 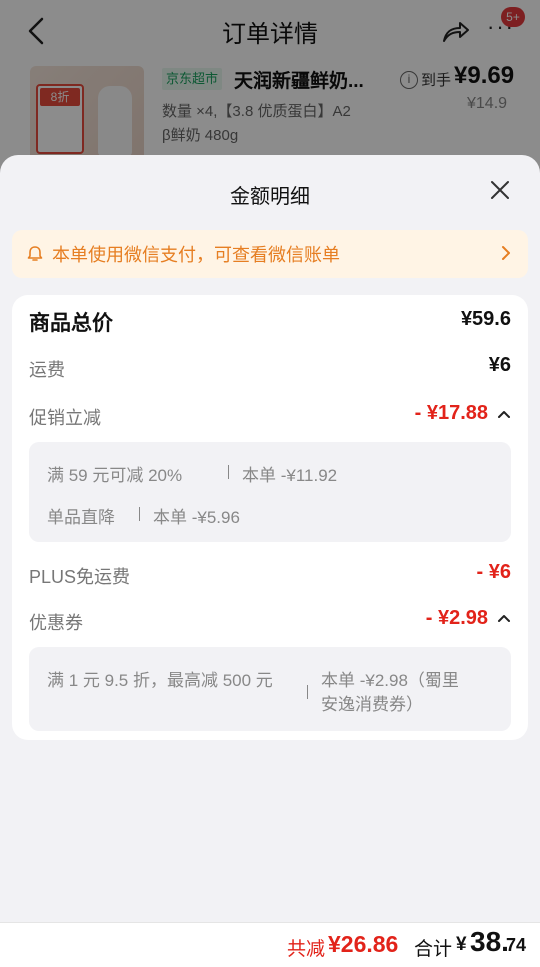 What do you see at coordinates (65, 418) in the screenshot?
I see `promo-label: 促销立减` at bounding box center [65, 418].